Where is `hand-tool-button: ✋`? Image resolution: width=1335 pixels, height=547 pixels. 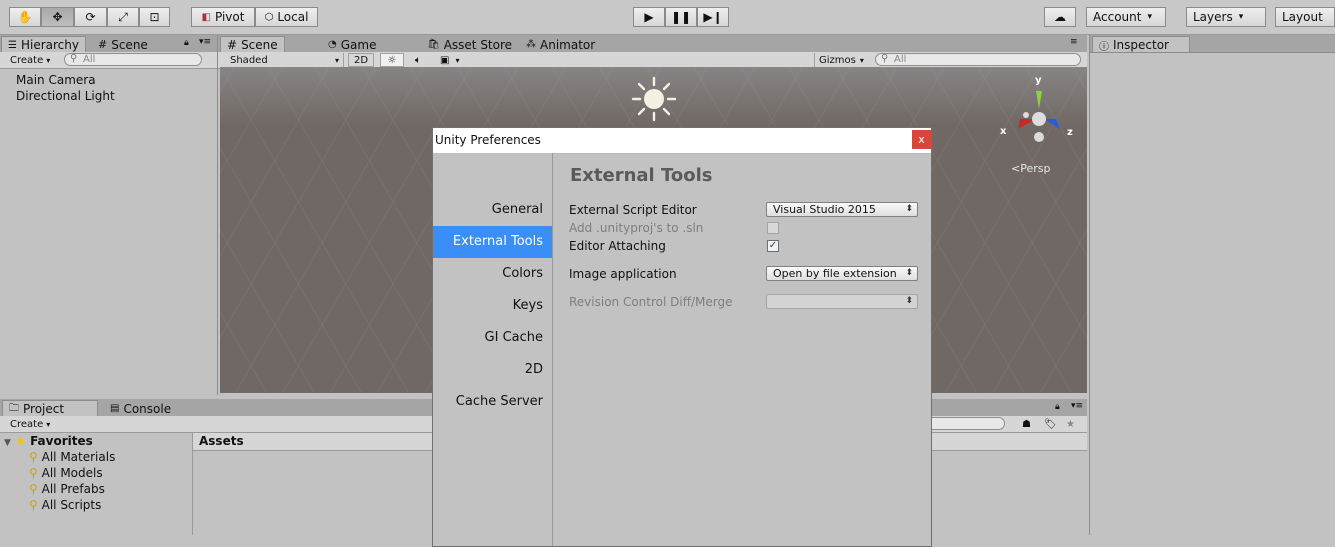
hand-tool-button: ✋ is located at coordinates (25, 17).